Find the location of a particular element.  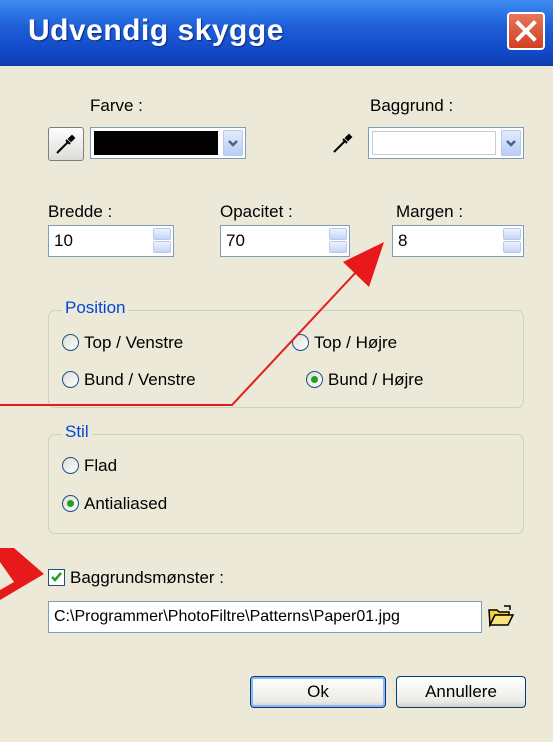

radio-label: Bund / Højre is located at coordinates (376, 379).